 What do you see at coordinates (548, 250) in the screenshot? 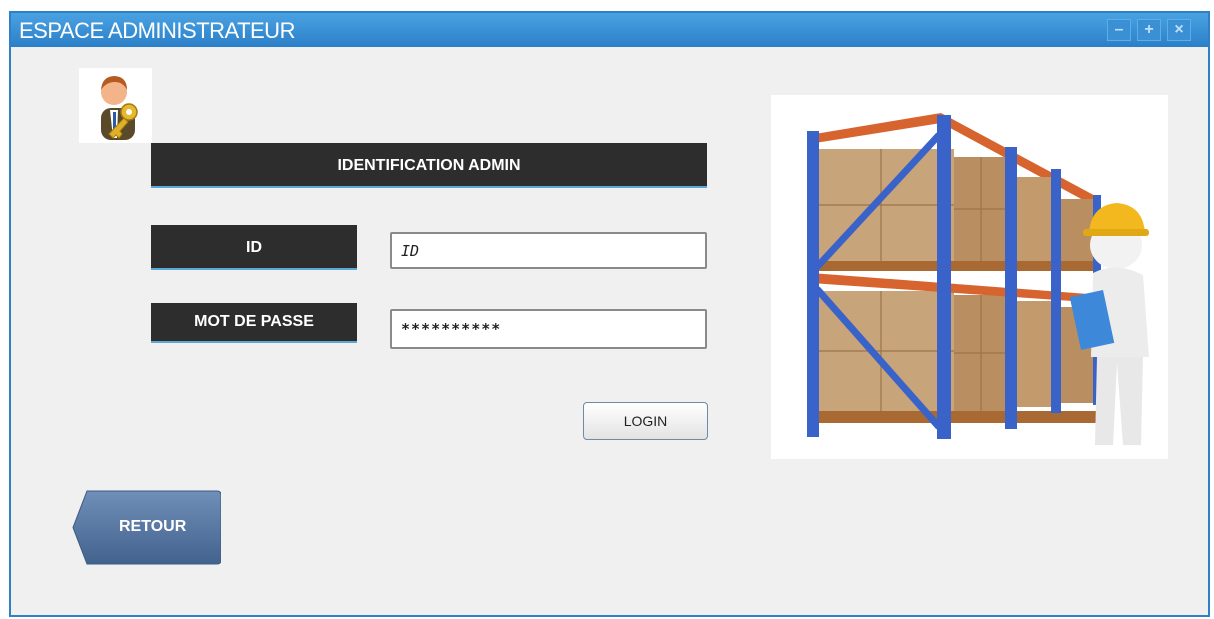
I see `id-field` at bounding box center [548, 250].